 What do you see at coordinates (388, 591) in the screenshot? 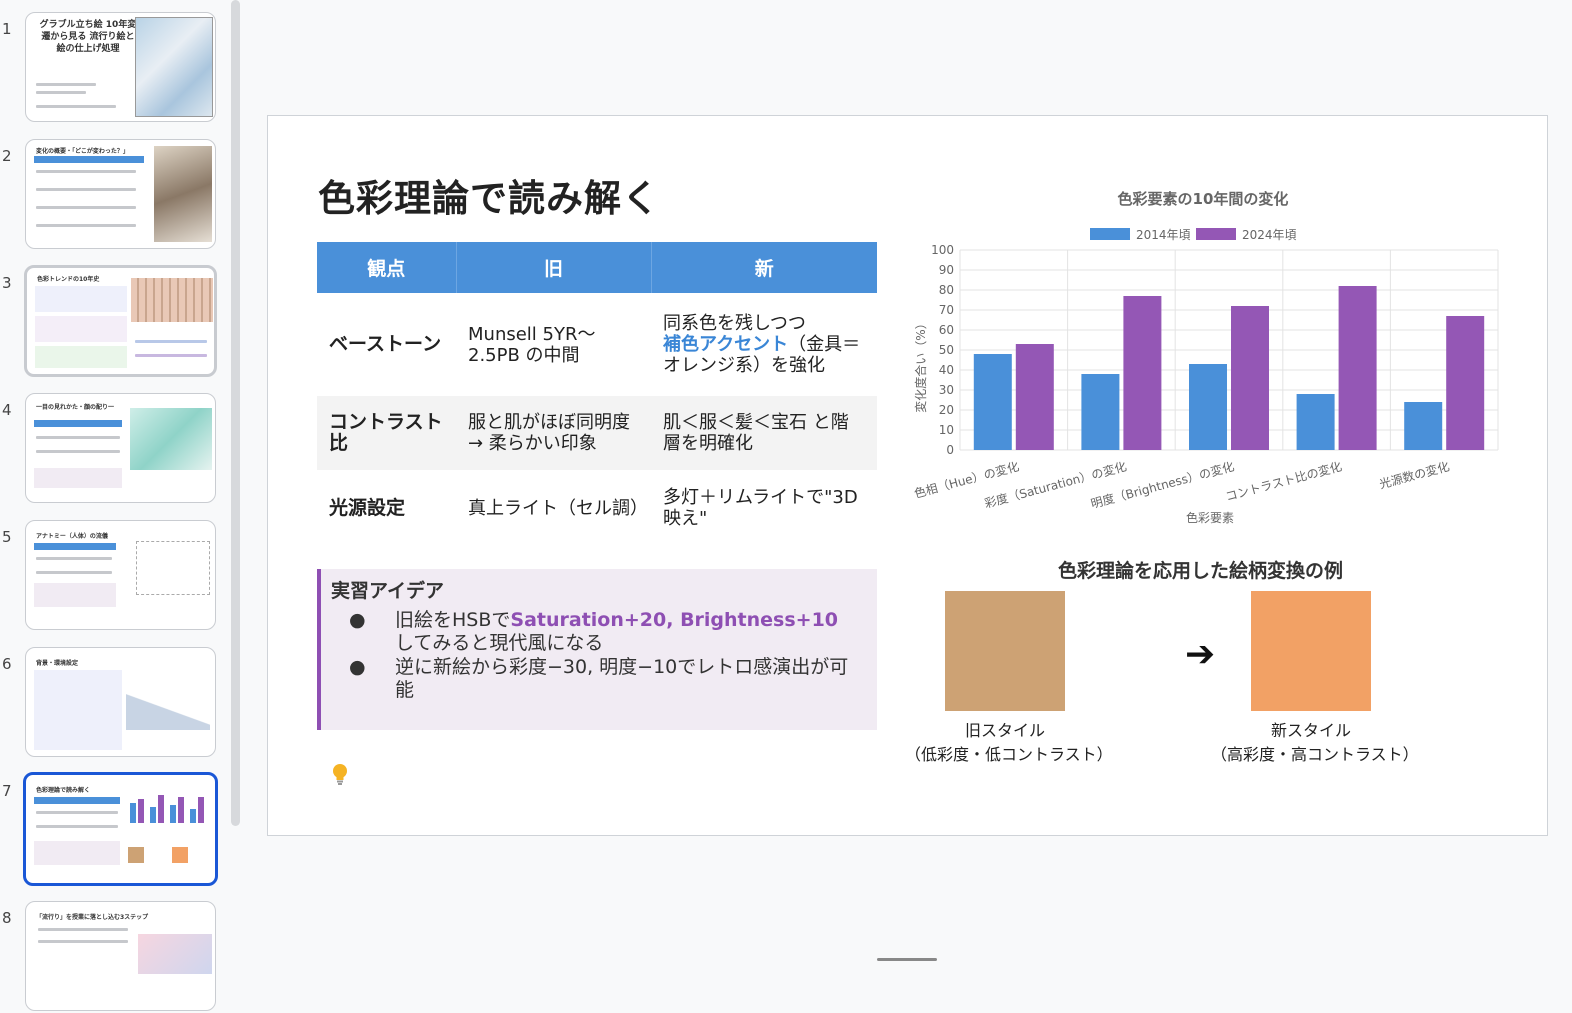
I see `practice-idea-title: 実習アイデア` at bounding box center [388, 591].